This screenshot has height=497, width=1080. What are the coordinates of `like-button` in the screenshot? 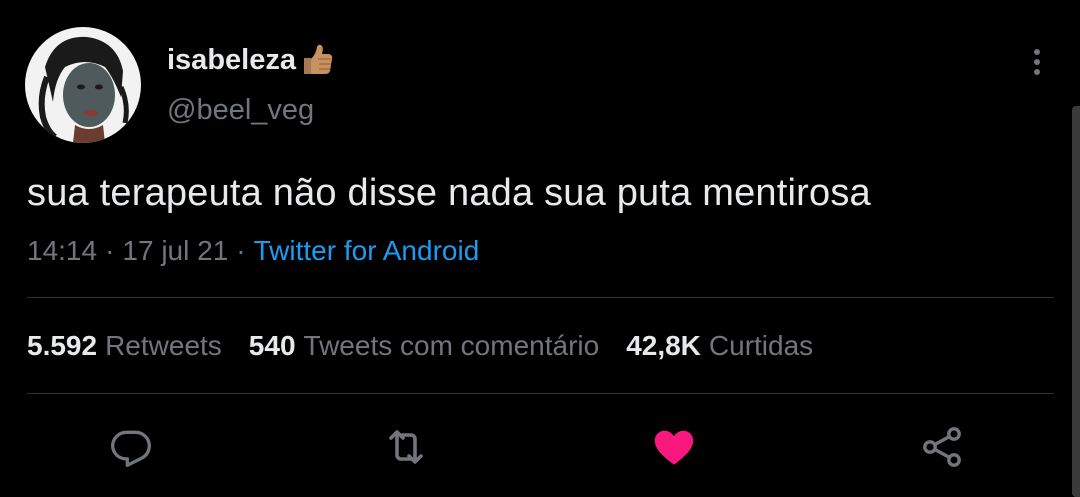 It's located at (674, 447).